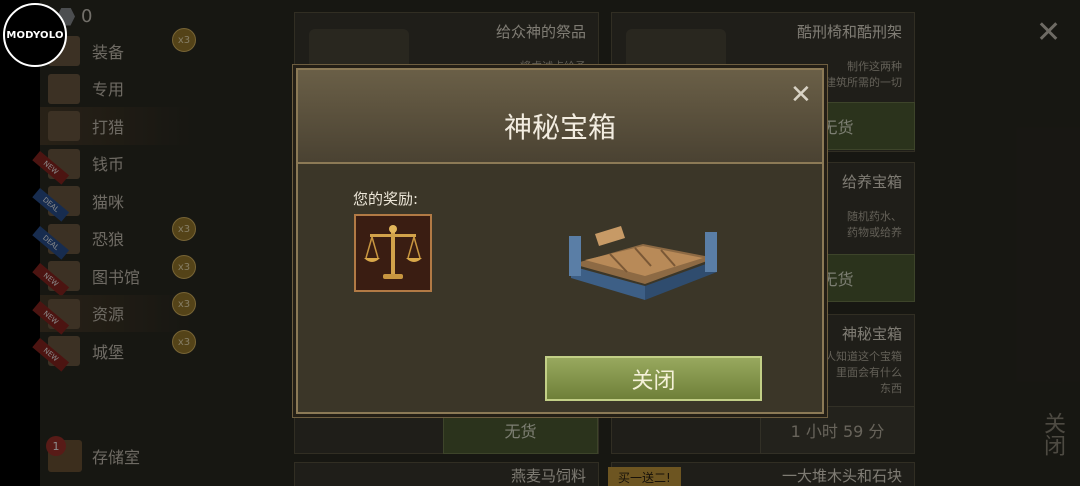 Image resolution: width=1080 pixels, height=486 pixels. Describe the element at coordinates (108, 165) in the screenshot. I see `sidebar-item-label: 钱币` at that location.